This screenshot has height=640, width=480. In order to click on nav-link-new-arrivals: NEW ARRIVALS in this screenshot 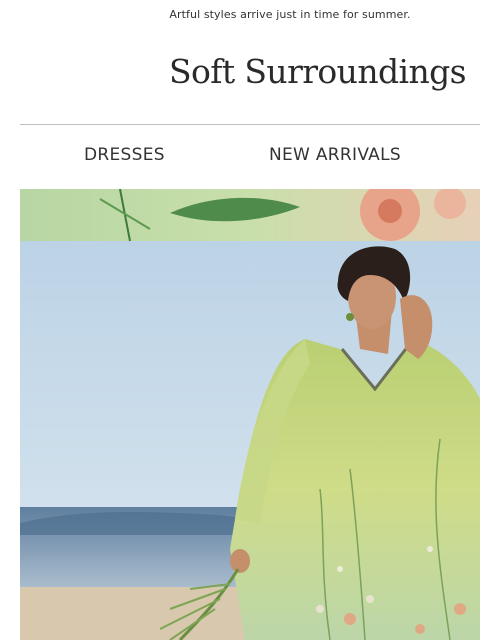, I will do `click(335, 155)`.